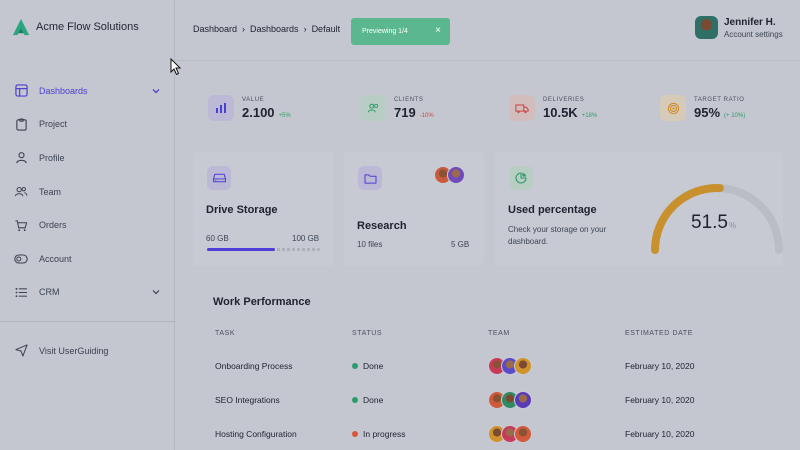 This screenshot has width=800, height=450. I want to click on sidebar-item-crm: CRM, so click(87, 293).